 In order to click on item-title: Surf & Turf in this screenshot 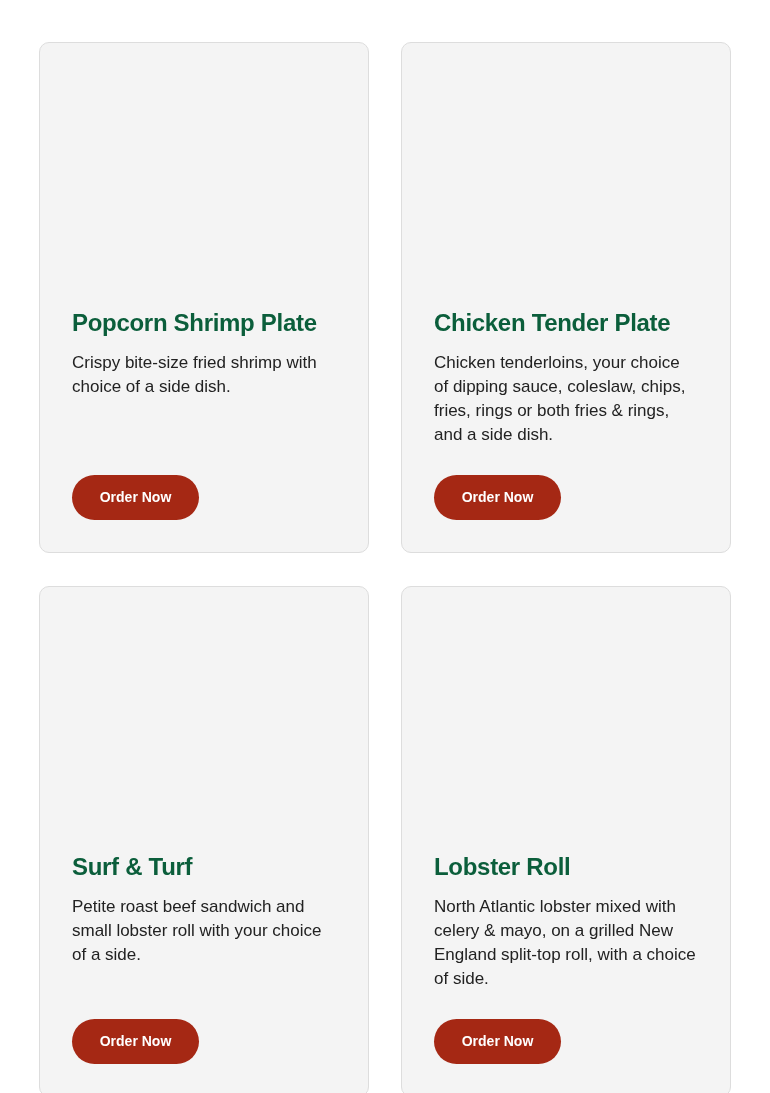, I will do `click(133, 867)`.